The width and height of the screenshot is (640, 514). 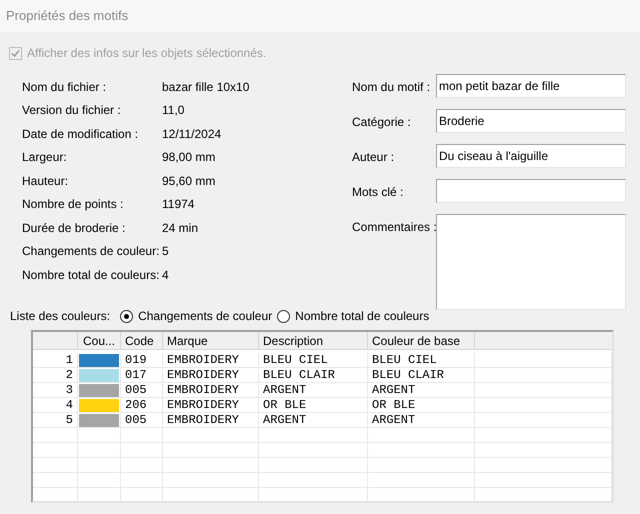 I want to click on table-cell: 019, so click(x=142, y=360).